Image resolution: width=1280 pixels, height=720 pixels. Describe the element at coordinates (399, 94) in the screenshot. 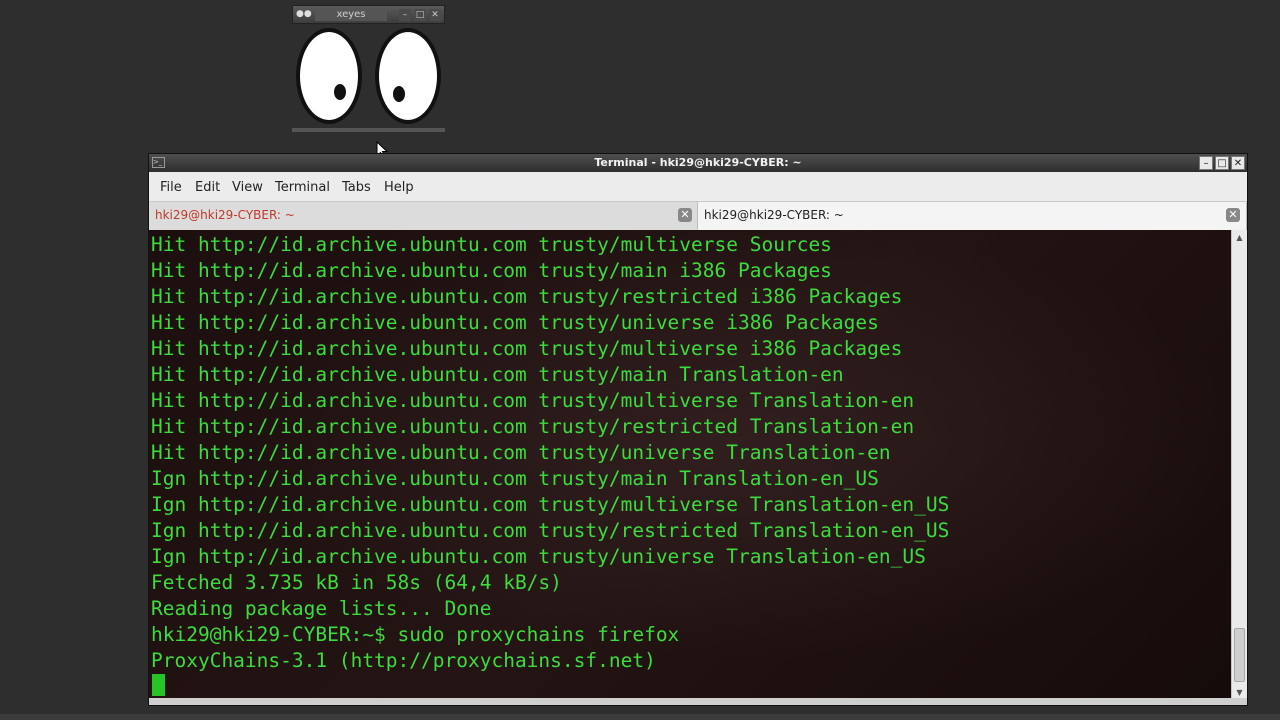

I see `right-pupil` at that location.